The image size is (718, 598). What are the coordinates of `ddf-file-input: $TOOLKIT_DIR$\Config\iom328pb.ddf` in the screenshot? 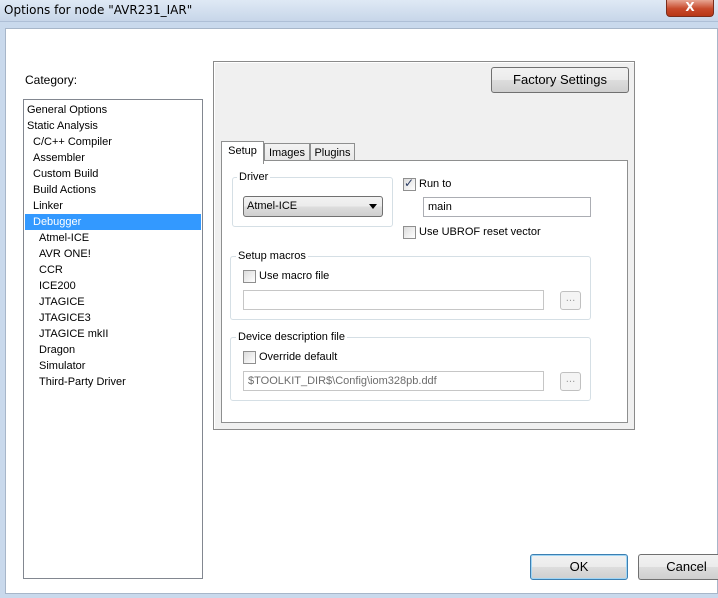 It's located at (393, 381).